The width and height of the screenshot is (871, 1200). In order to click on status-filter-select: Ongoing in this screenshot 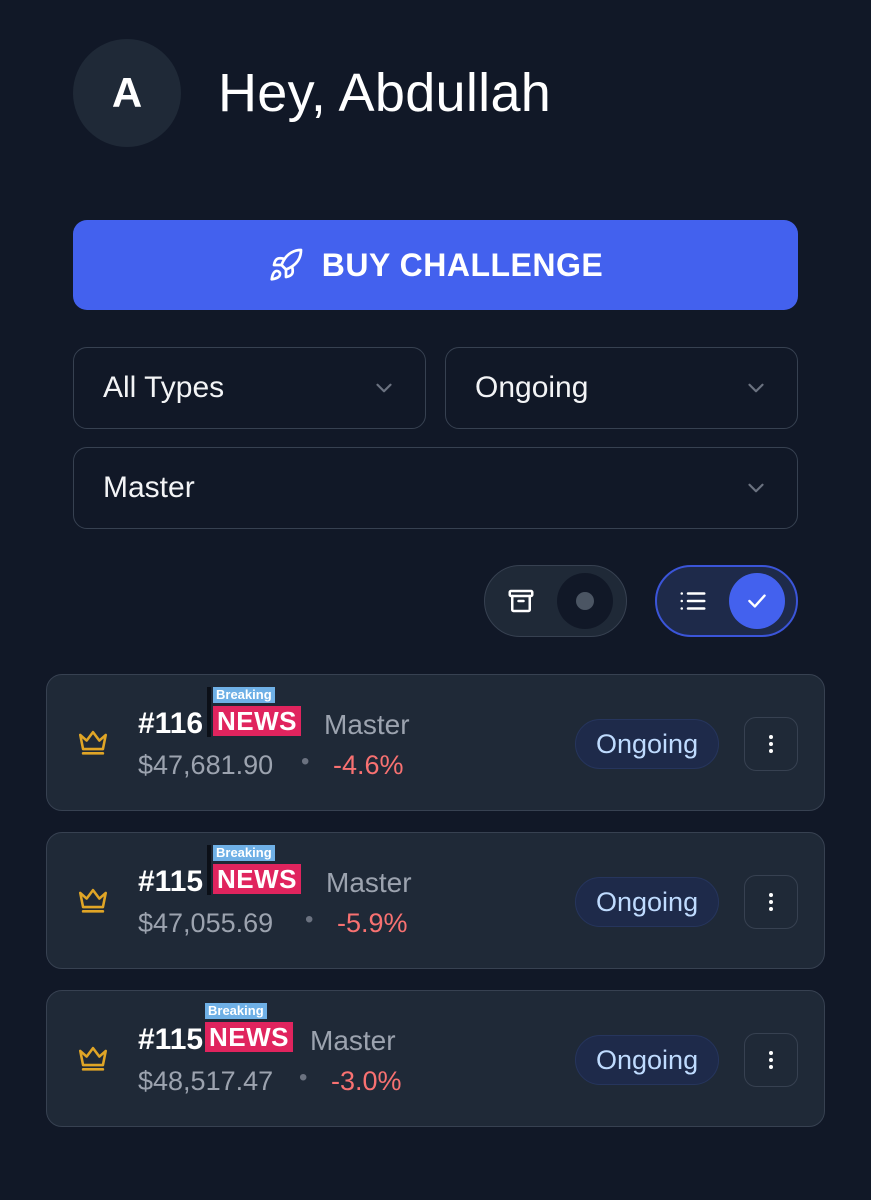, I will do `click(621, 388)`.